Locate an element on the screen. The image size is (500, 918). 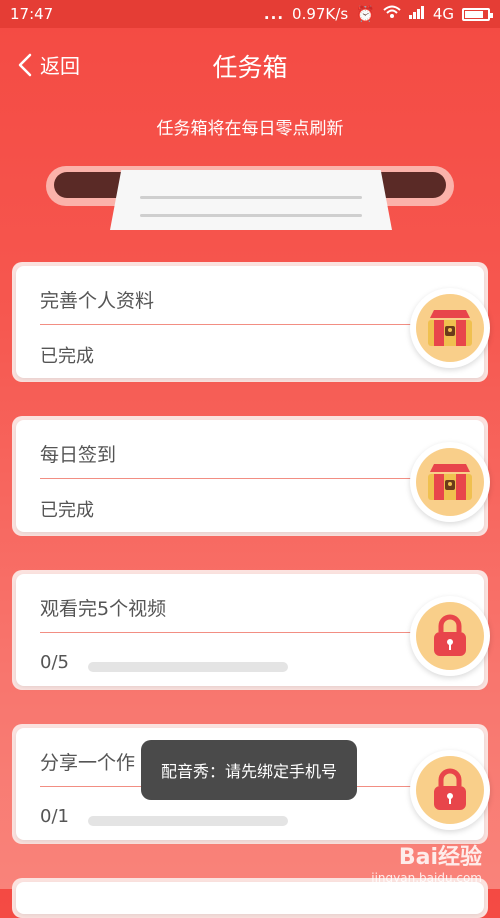
task-progress-text: 0/1 is located at coordinates (54, 816).